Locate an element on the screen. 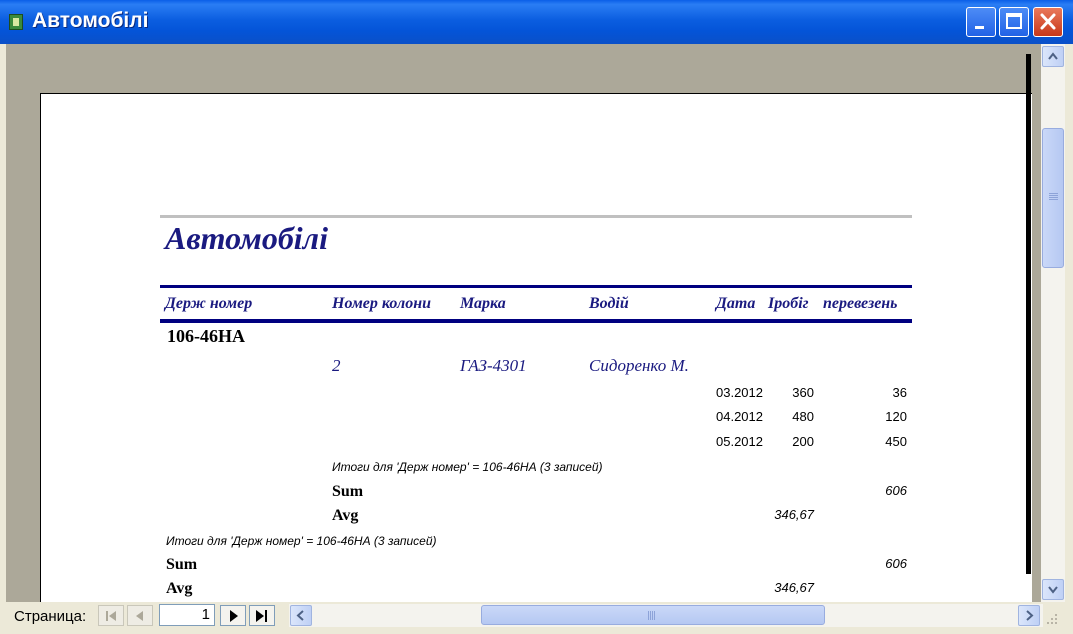 Image resolution: width=1073 pixels, height=634 pixels. app-icon is located at coordinates (16, 22).